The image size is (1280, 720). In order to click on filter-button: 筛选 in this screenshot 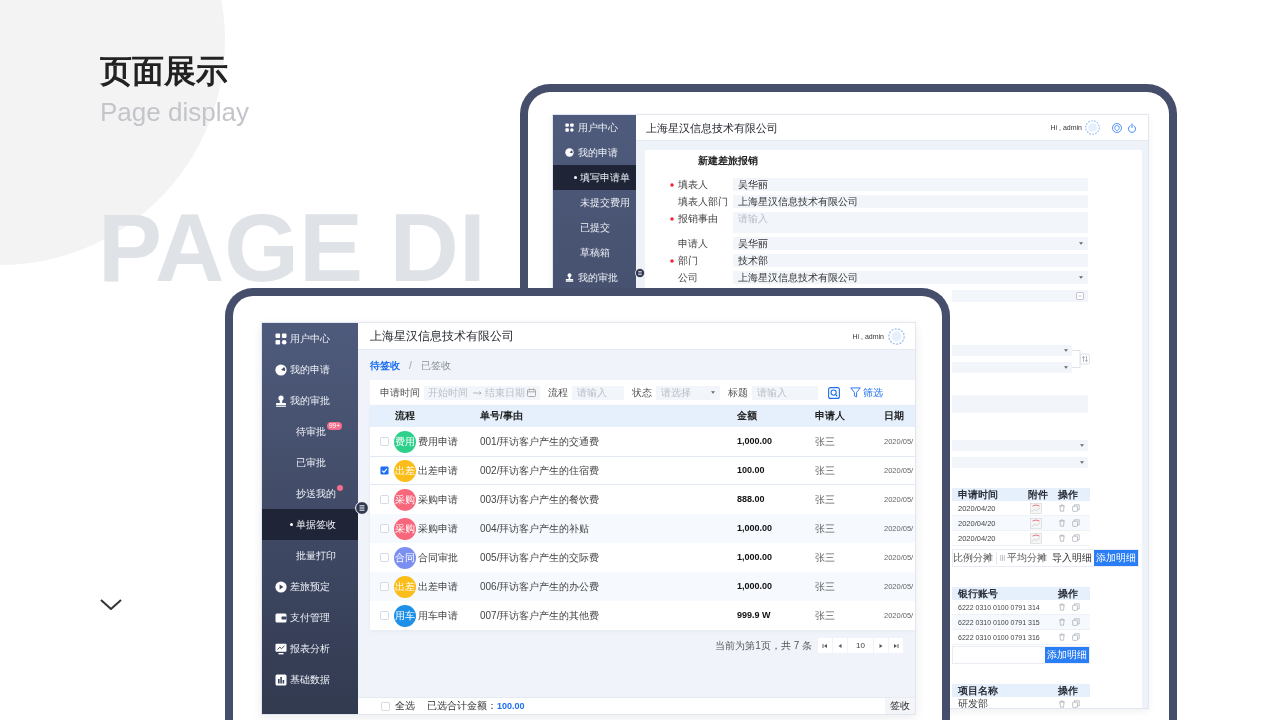, I will do `click(866, 392)`.